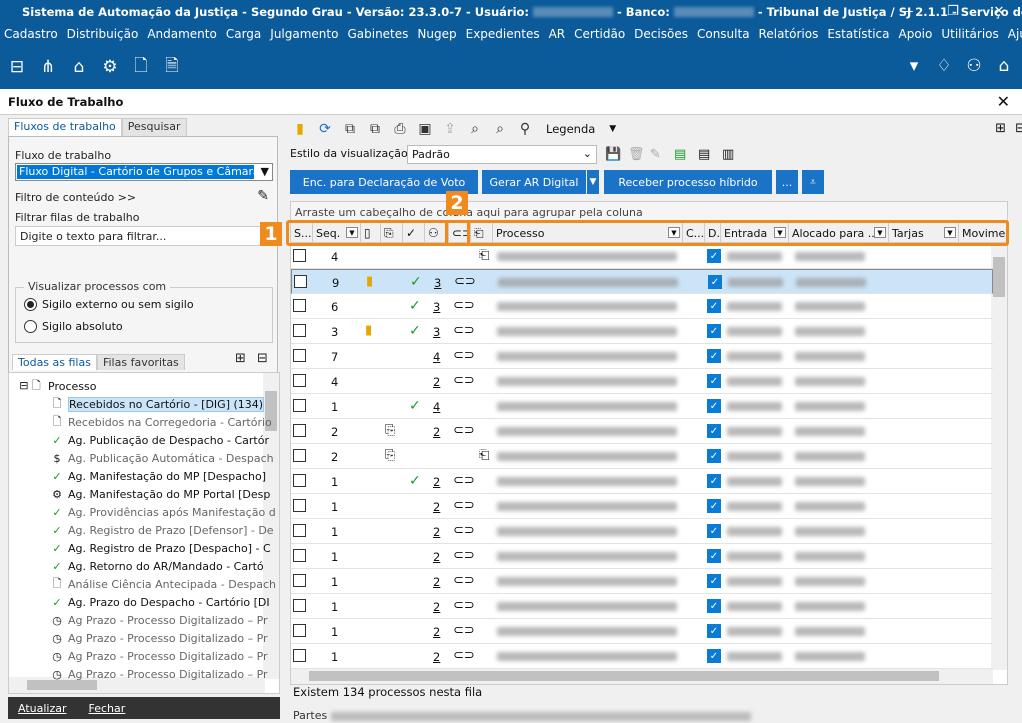  Describe the element at coordinates (636, 154) in the screenshot. I see `delete-style-icon: 🗑` at that location.